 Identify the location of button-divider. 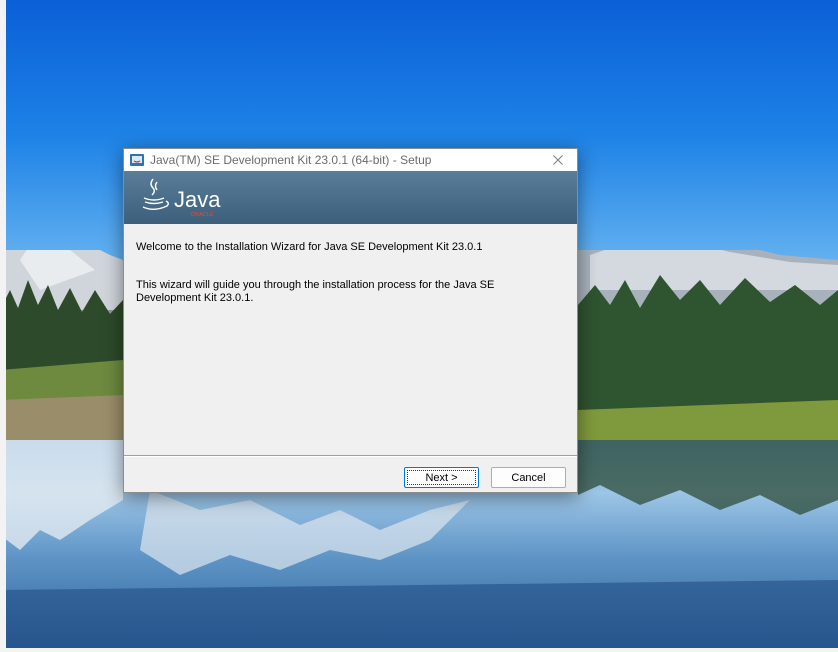
(350, 456).